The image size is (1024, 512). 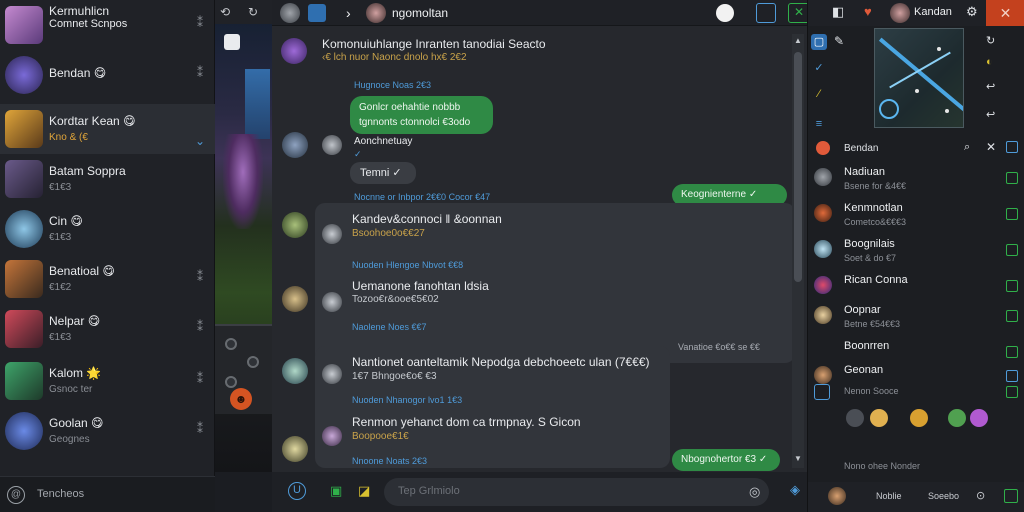 I want to click on message-input: Tep Grlmiolo ◎, so click(x=576, y=492).